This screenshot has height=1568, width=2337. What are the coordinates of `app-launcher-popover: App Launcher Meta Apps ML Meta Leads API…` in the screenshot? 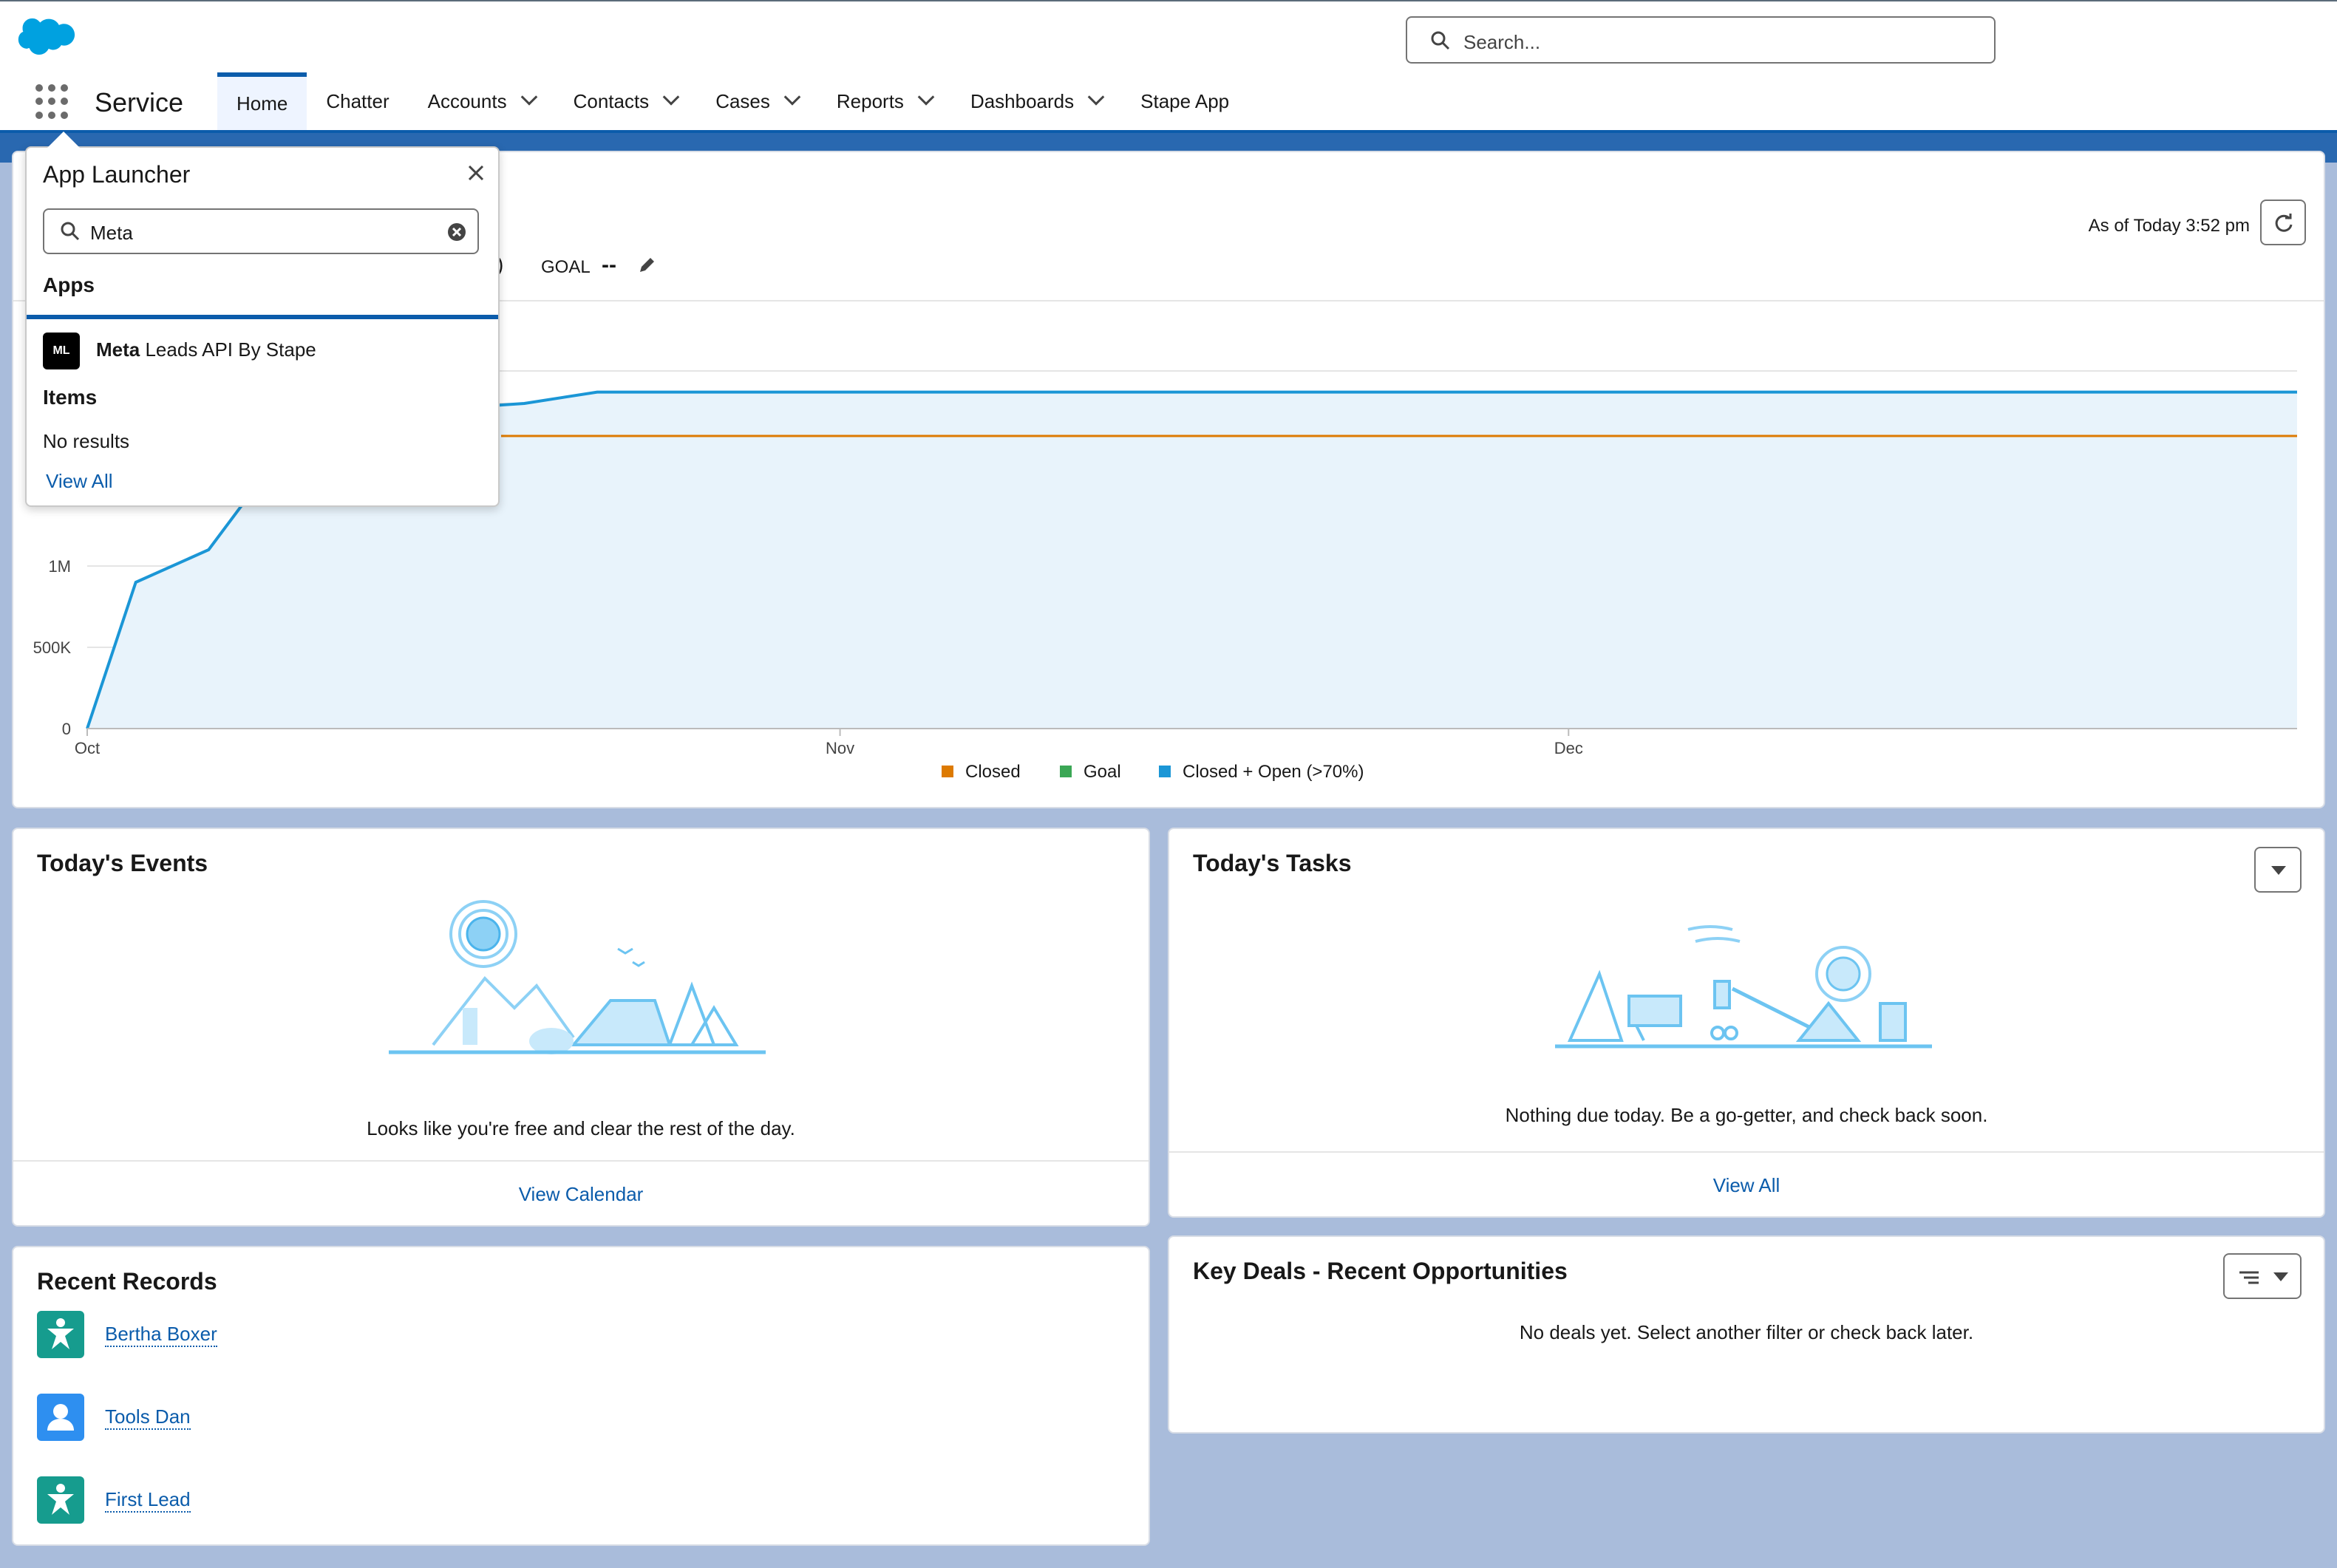 It's located at (262, 327).